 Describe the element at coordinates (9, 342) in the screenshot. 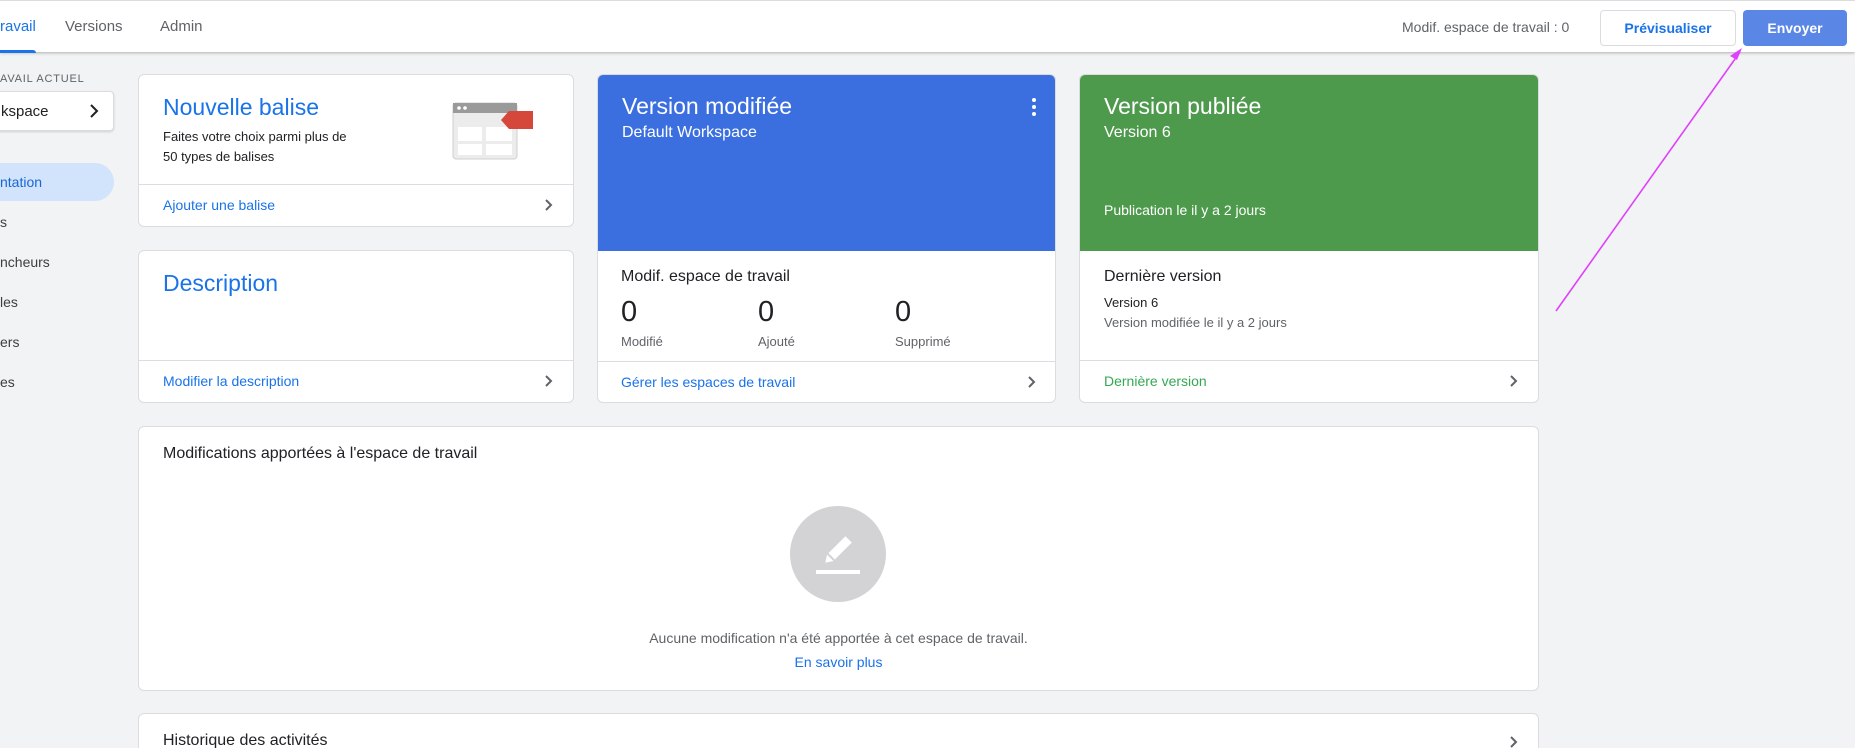

I see `sidebar-item-folders: ers` at that location.